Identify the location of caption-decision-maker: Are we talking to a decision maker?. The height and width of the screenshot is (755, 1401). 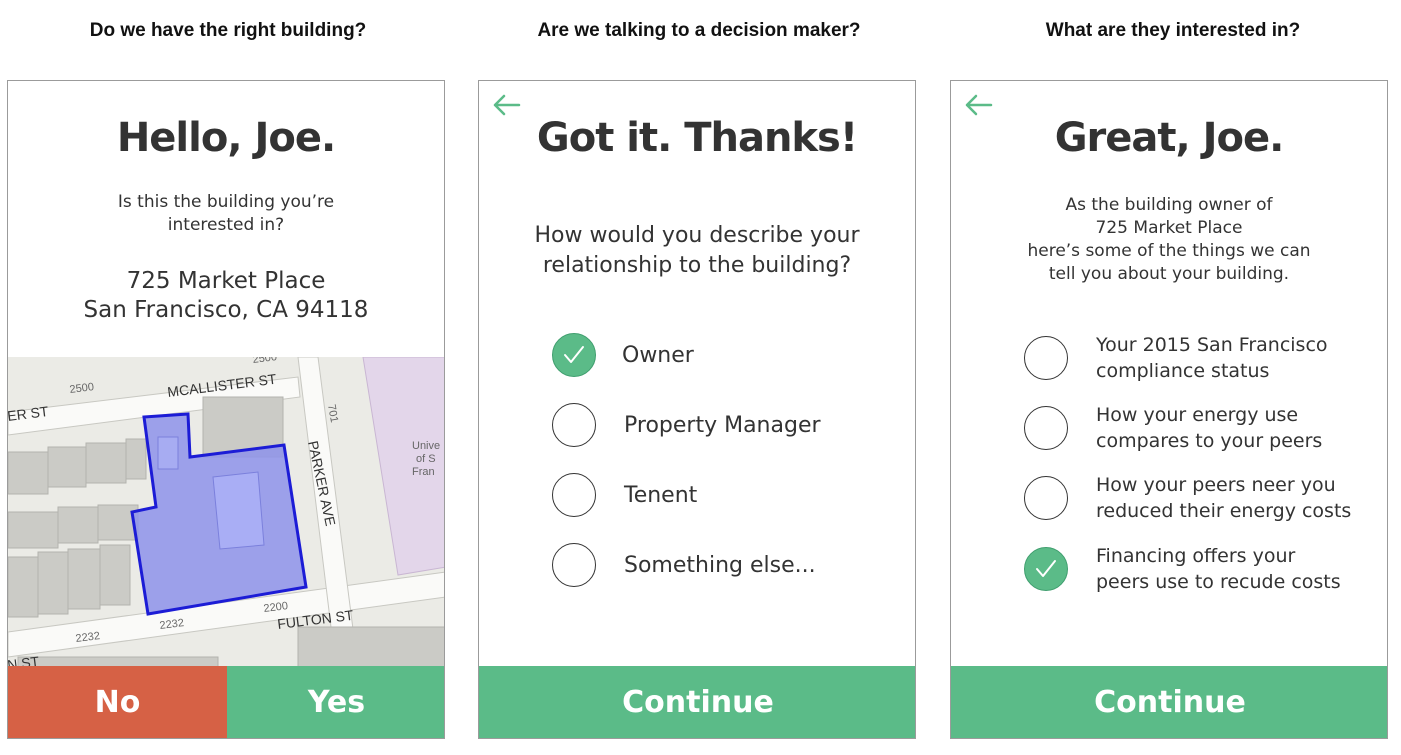
(699, 30).